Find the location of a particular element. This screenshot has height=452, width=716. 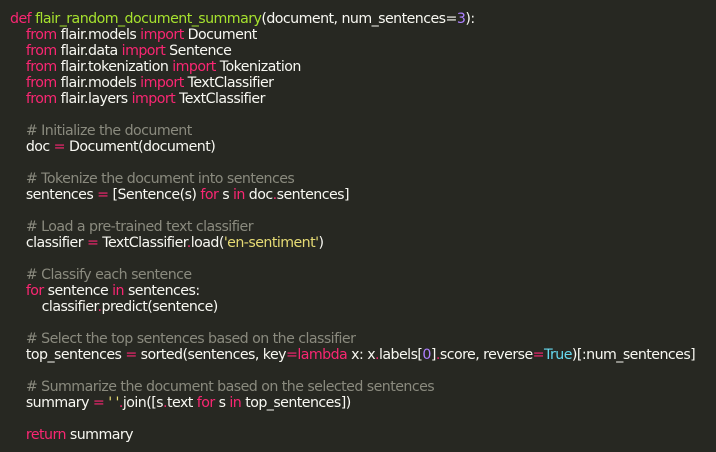

code-token: Document(document) is located at coordinates (140, 147).